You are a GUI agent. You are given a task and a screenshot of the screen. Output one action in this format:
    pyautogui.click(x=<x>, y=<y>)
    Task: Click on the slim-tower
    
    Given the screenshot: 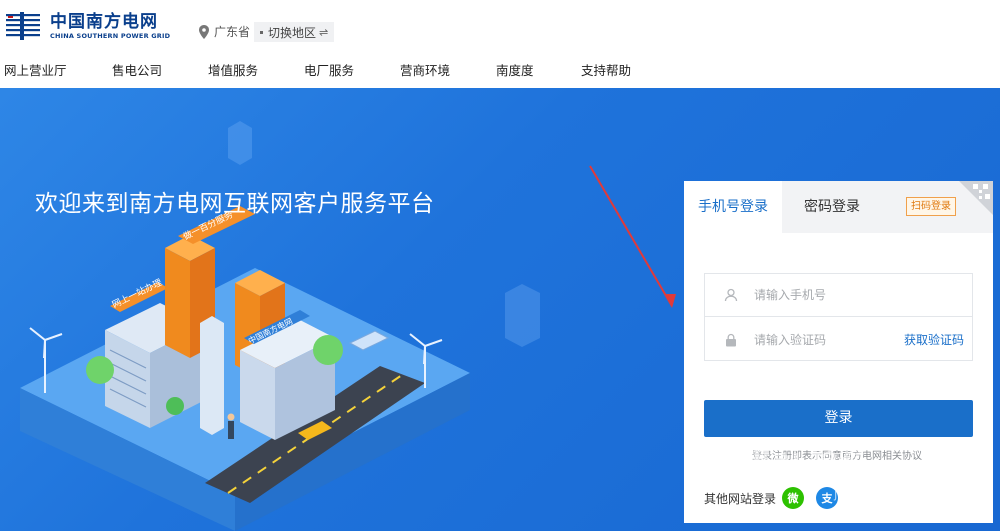 What is the action you would take?
    pyautogui.click(x=212, y=375)
    